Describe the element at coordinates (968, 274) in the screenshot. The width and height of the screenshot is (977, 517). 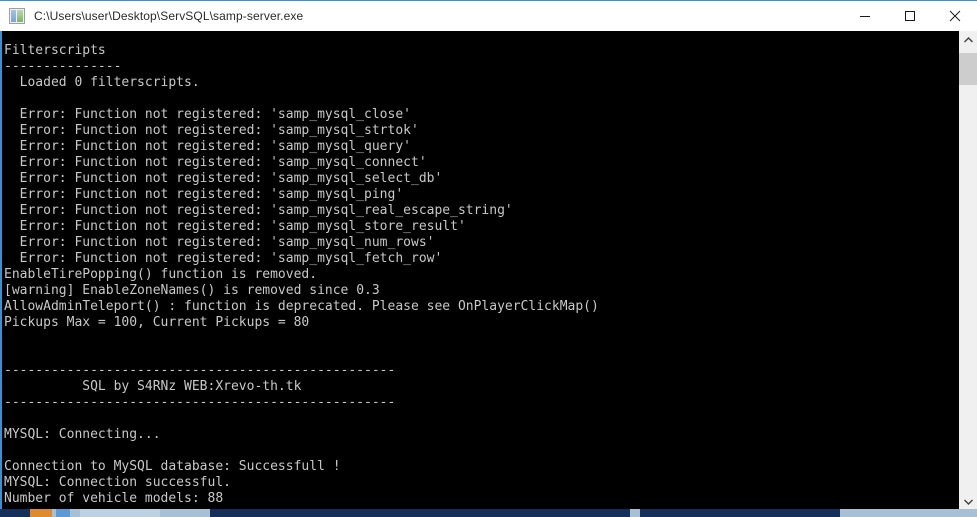
I see `vertical-scrollbar` at that location.